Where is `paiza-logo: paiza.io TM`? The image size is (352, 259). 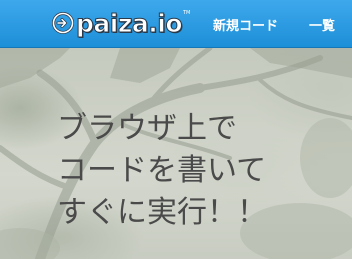 paiza-logo: paiza.io TM is located at coordinates (121, 23).